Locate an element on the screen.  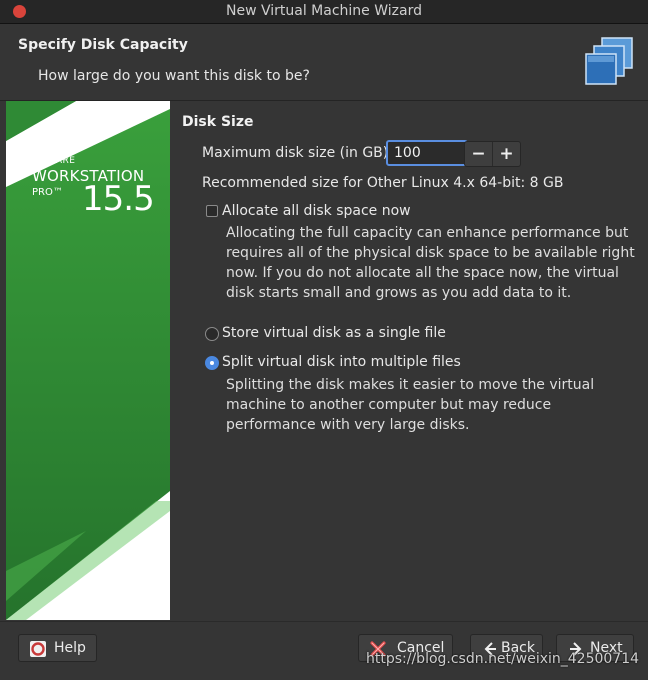
multiple-files-radio is located at coordinates (212, 363).